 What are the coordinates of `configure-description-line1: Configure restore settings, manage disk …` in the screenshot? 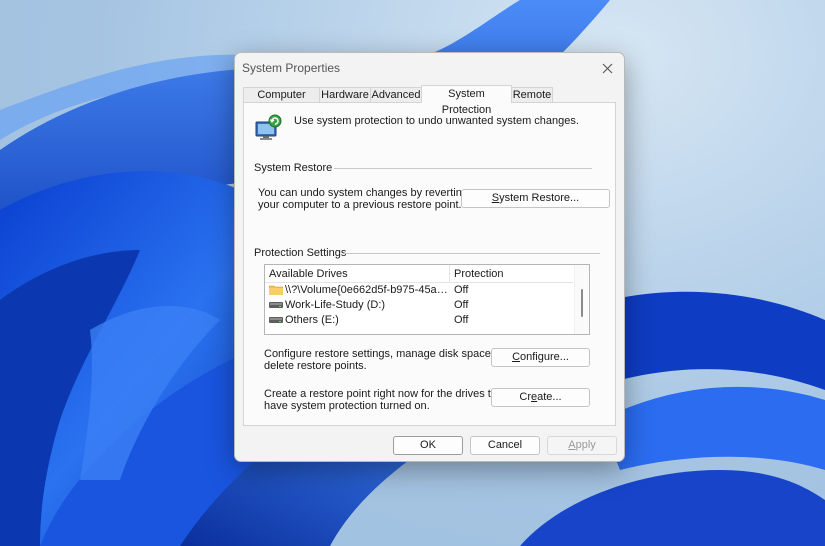 It's located at (390, 354).